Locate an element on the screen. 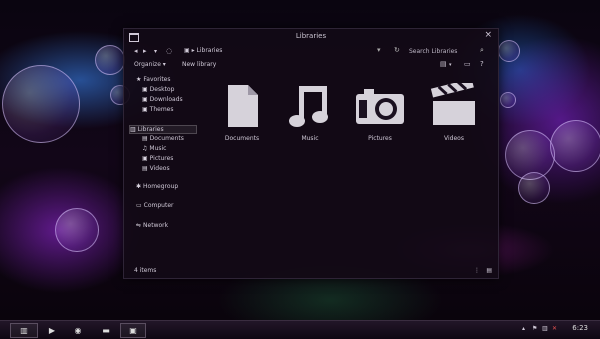  sidebar-item-network: ⇋ Network is located at coordinates (152, 225).